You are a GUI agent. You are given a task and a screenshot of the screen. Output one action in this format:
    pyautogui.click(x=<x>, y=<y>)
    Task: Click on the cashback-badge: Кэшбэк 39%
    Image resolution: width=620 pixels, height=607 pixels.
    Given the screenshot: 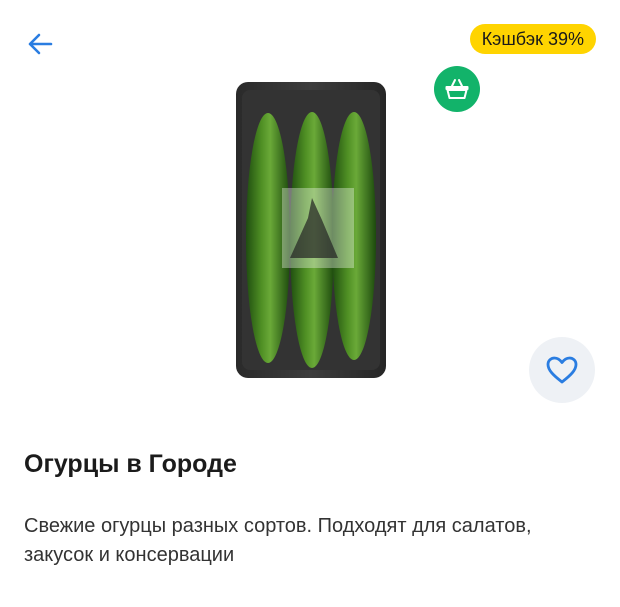 What is the action you would take?
    pyautogui.click(x=532, y=39)
    